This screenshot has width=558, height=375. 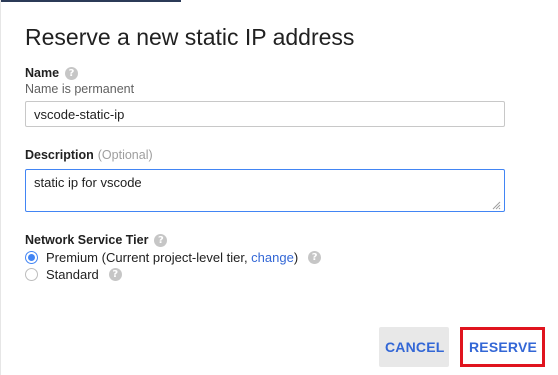 I want to click on standard-label: Standard, so click(x=72, y=274).